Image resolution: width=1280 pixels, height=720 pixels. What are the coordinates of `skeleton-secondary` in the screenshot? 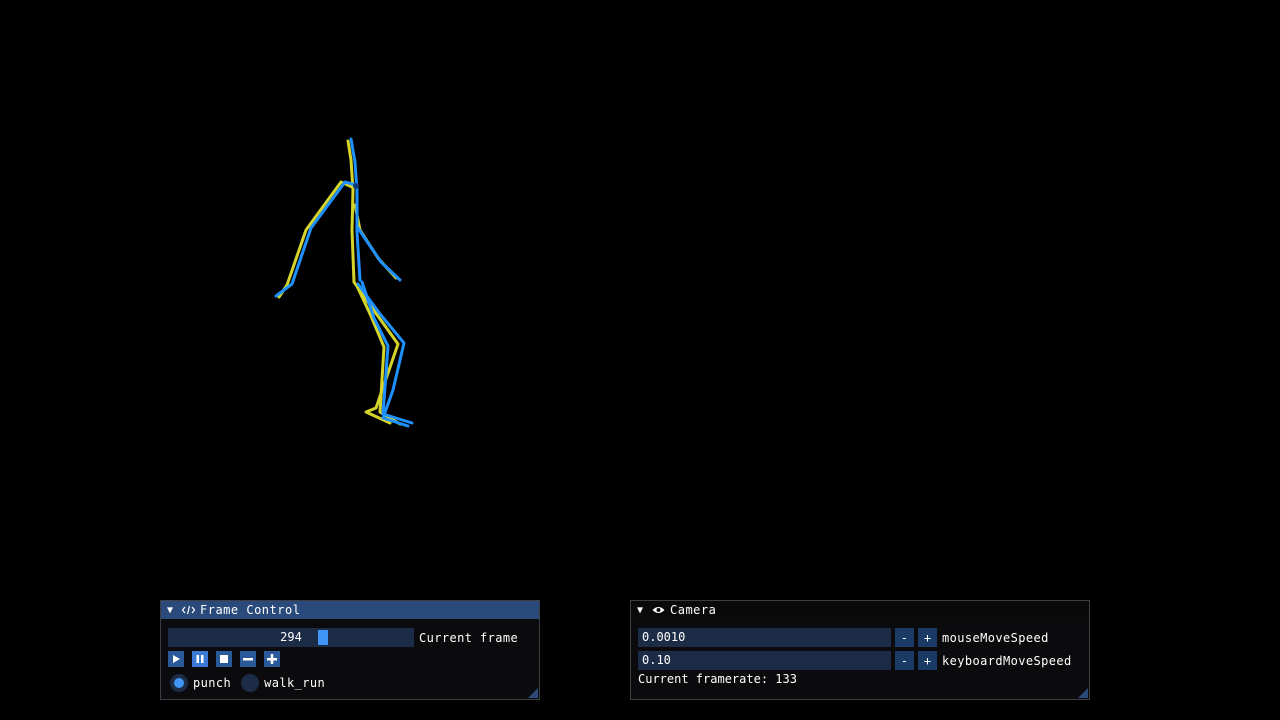 It's located at (339, 282).